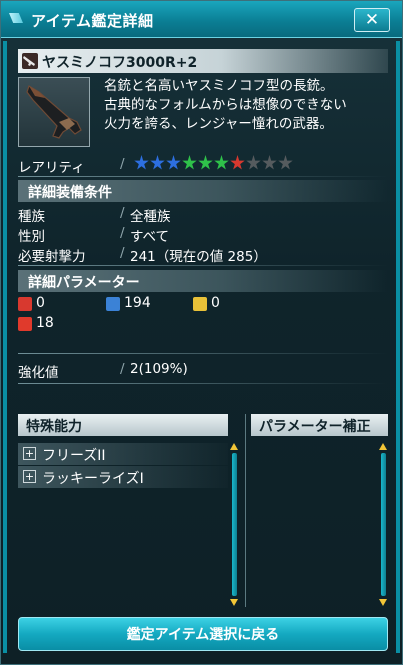 The width and height of the screenshot is (403, 665). I want to click on section-title: 詳細パラメーター, so click(84, 283).